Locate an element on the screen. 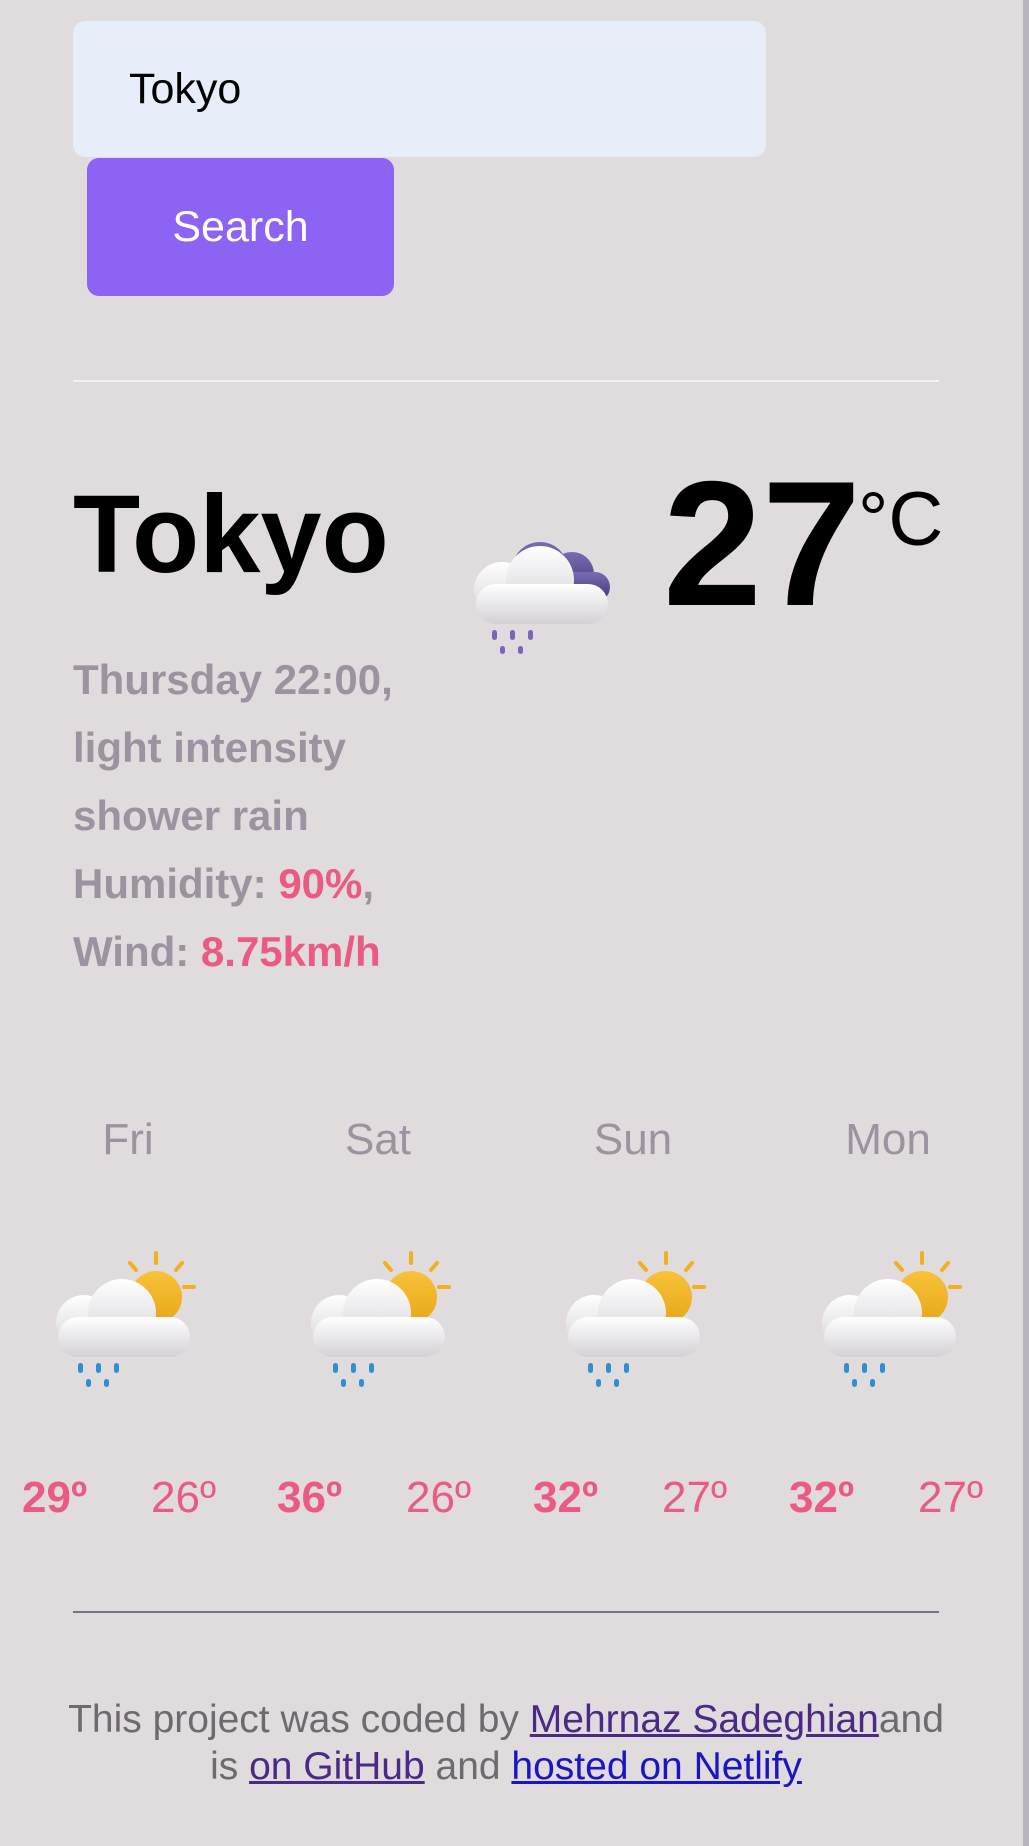  top-divider is located at coordinates (506, 381).